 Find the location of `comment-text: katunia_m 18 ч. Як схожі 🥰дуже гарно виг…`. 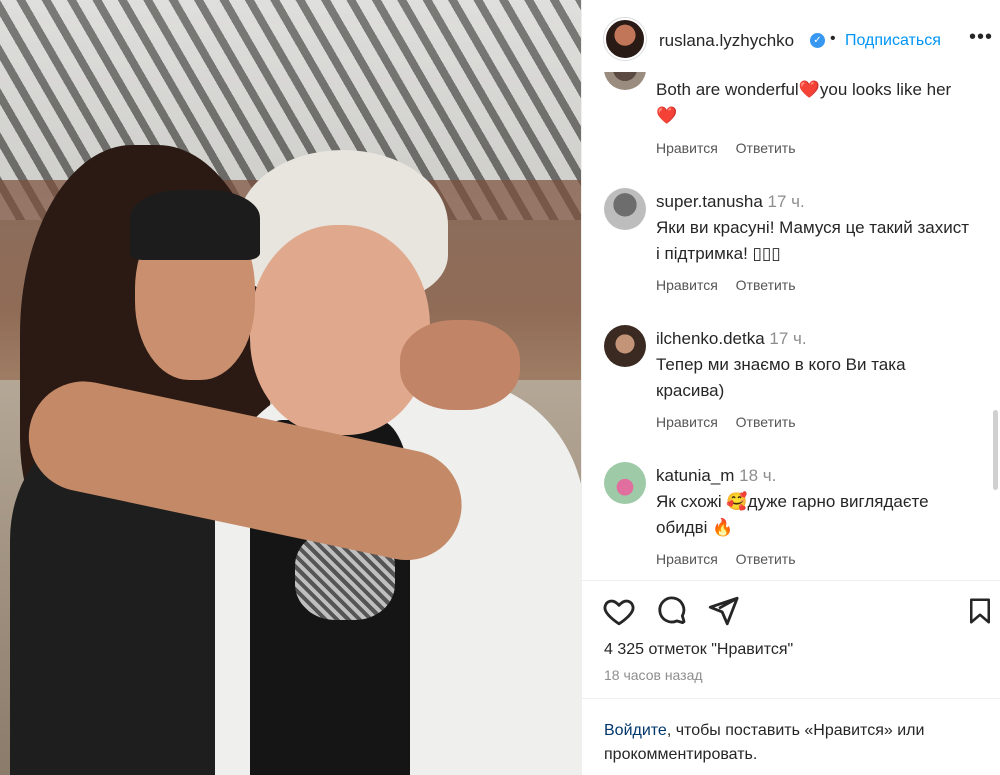

comment-text: katunia_m 18 ч. Як схожі 🥰дуже гарно виг… is located at coordinates (816, 502).